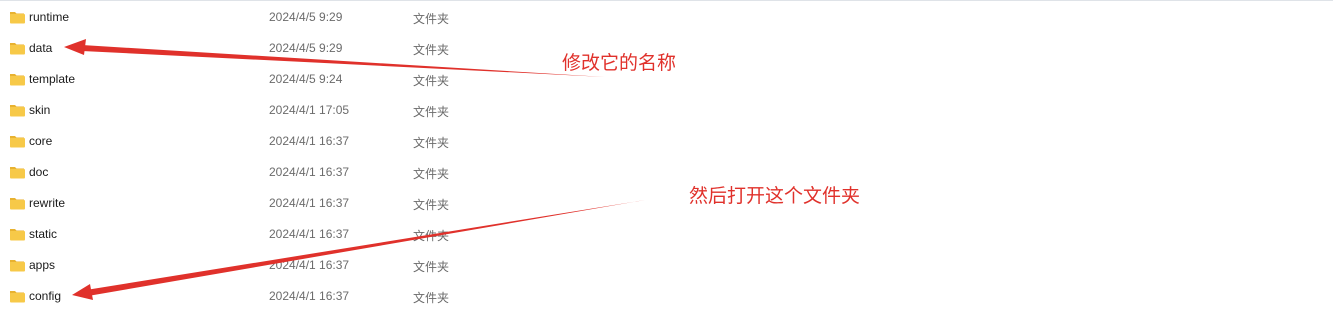 This screenshot has height=310, width=1333. I want to click on rename-note: 修改它的名称, so click(619, 63).